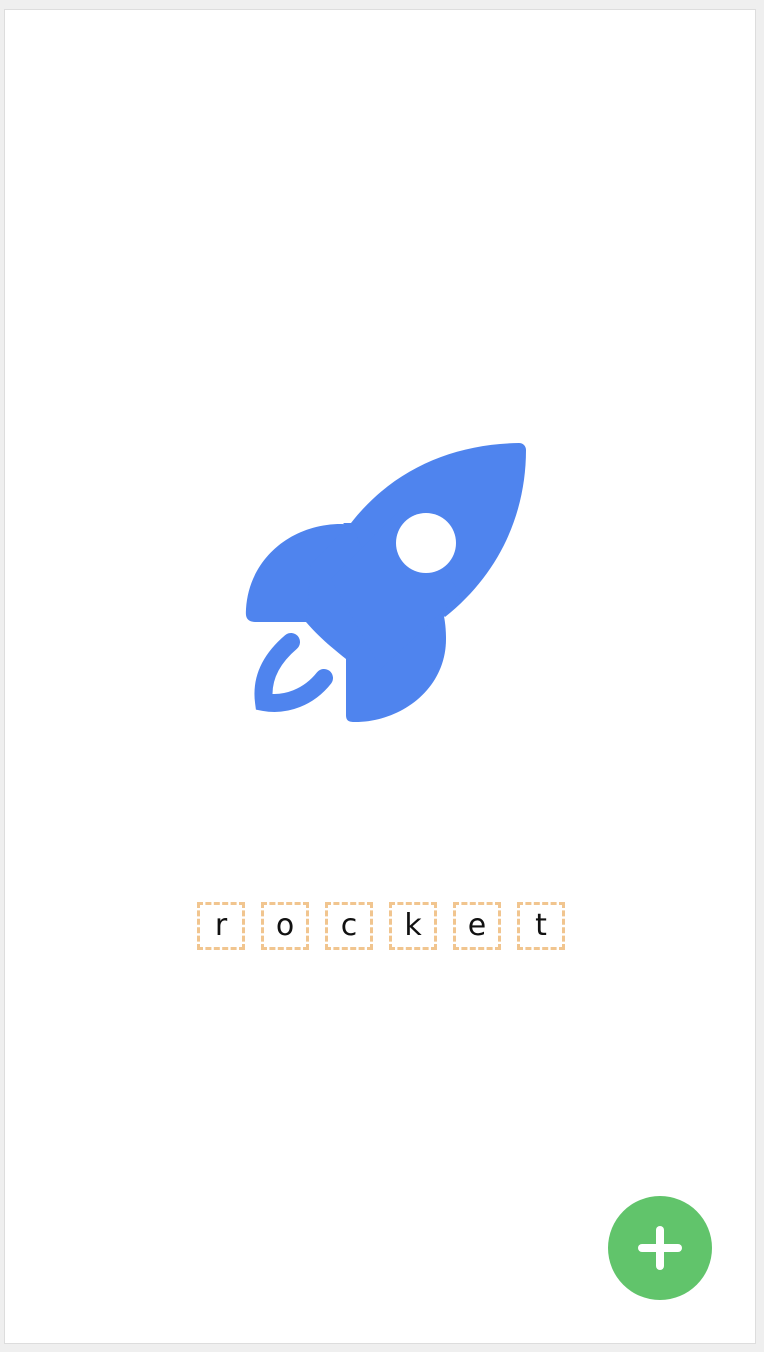 The width and height of the screenshot is (764, 1352). I want to click on letter-box: e, so click(477, 926).